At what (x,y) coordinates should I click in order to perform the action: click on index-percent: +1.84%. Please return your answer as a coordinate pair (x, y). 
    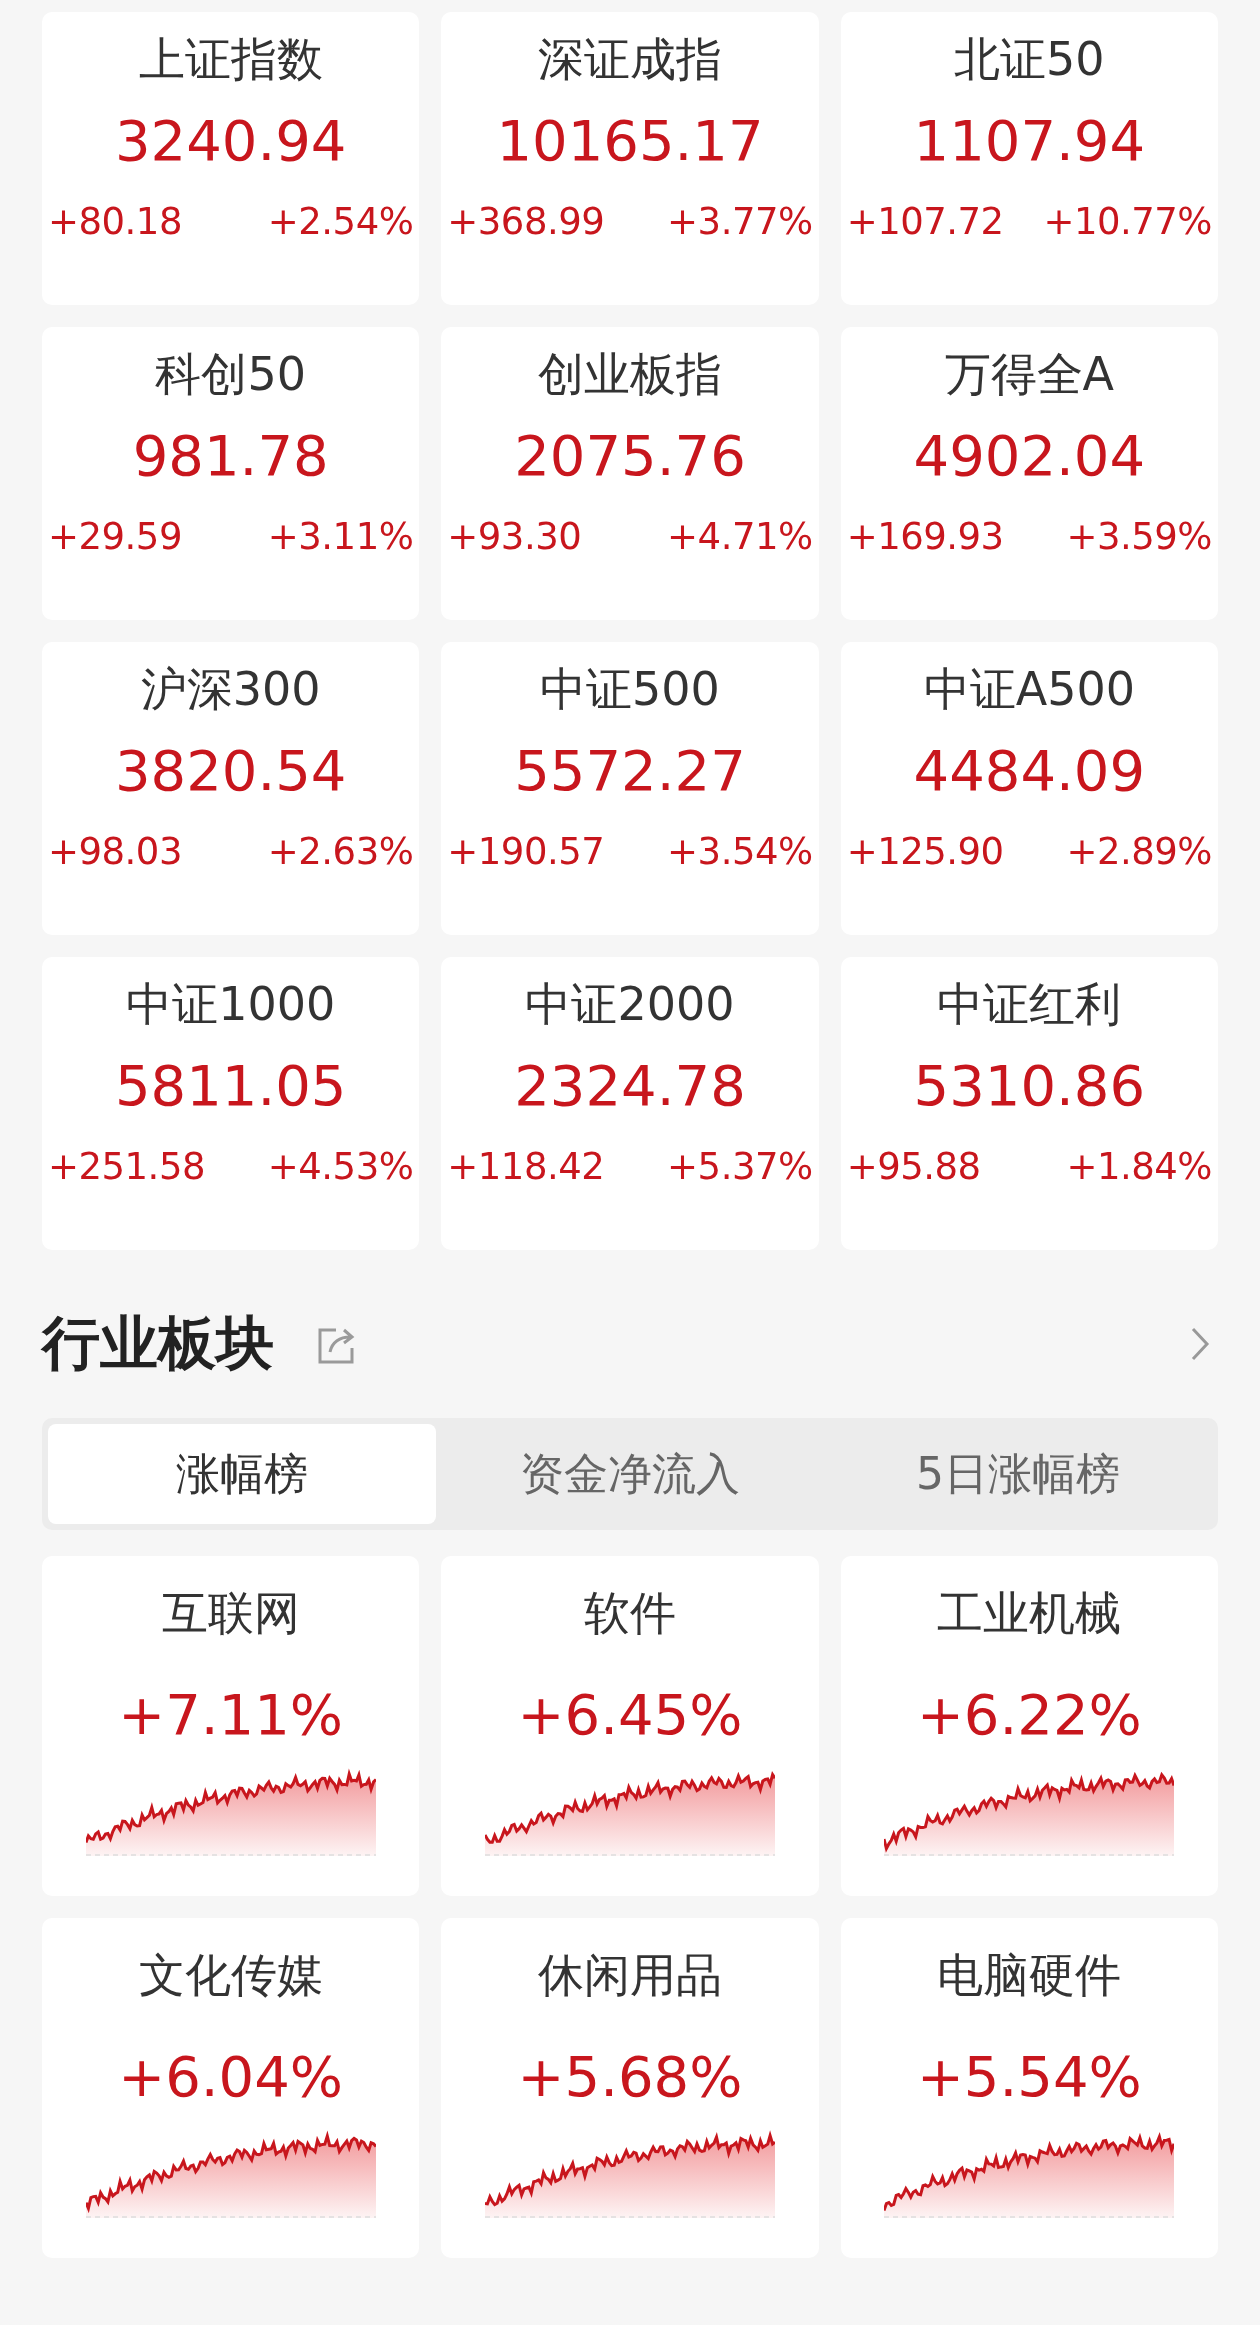
    Looking at the image, I should click on (1139, 1167).